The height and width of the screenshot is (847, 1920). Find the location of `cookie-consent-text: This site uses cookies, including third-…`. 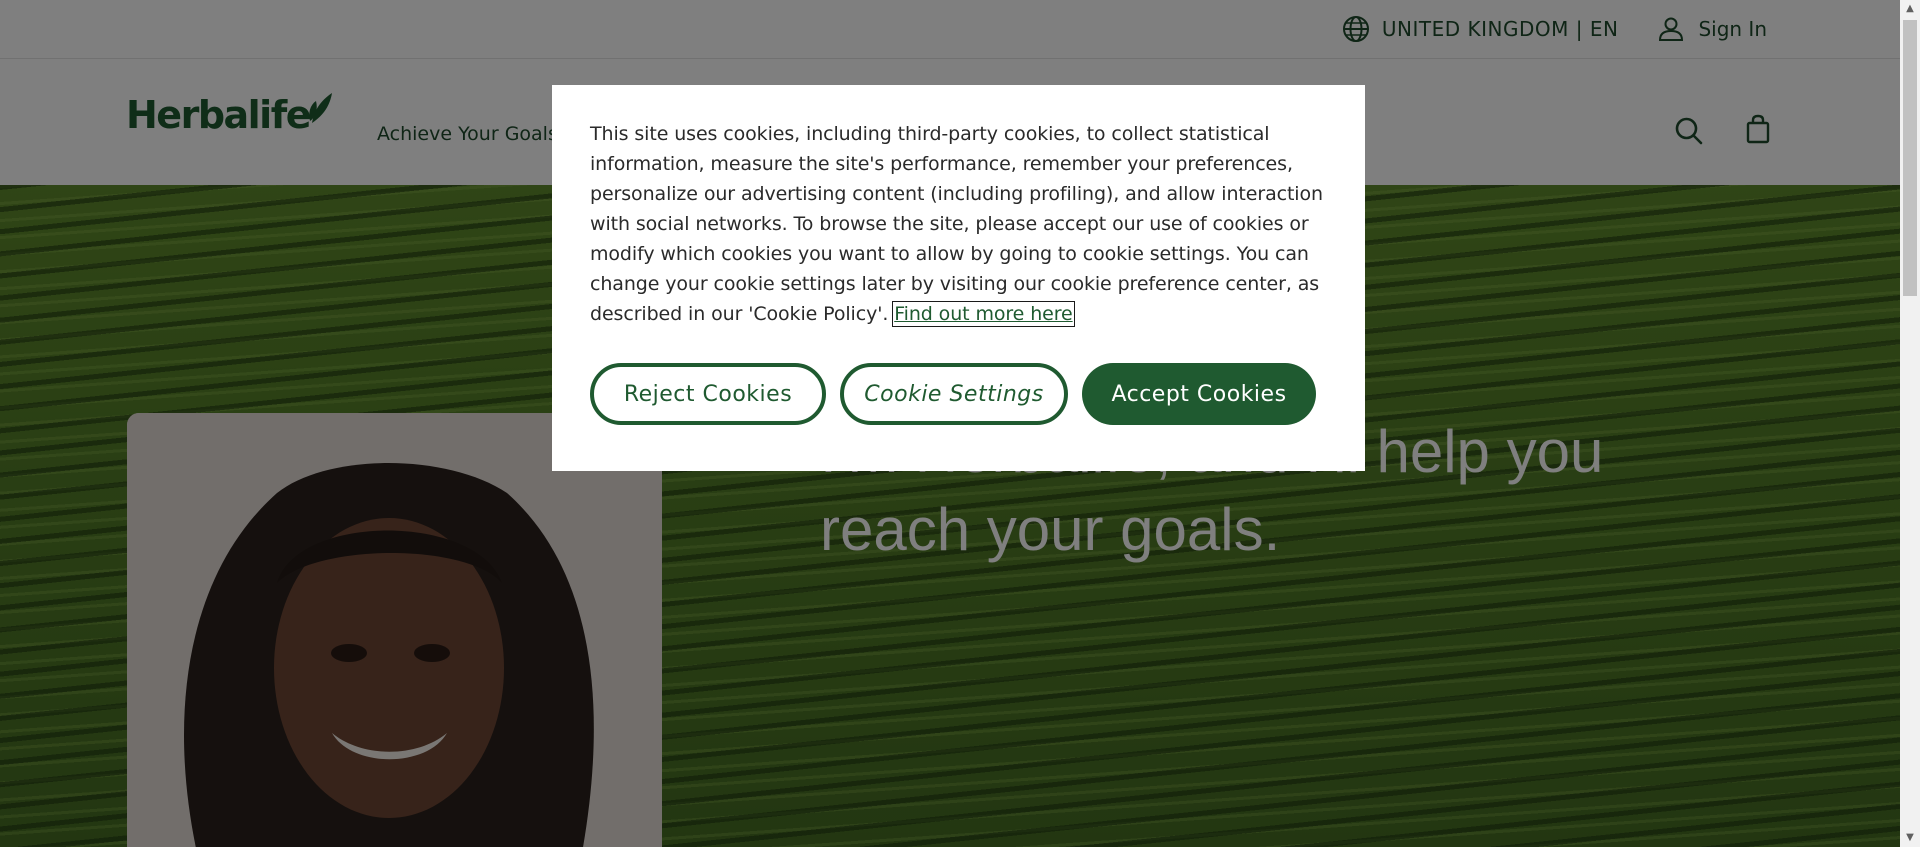

cookie-consent-text: This site uses cookies, including third-… is located at coordinates (958, 224).